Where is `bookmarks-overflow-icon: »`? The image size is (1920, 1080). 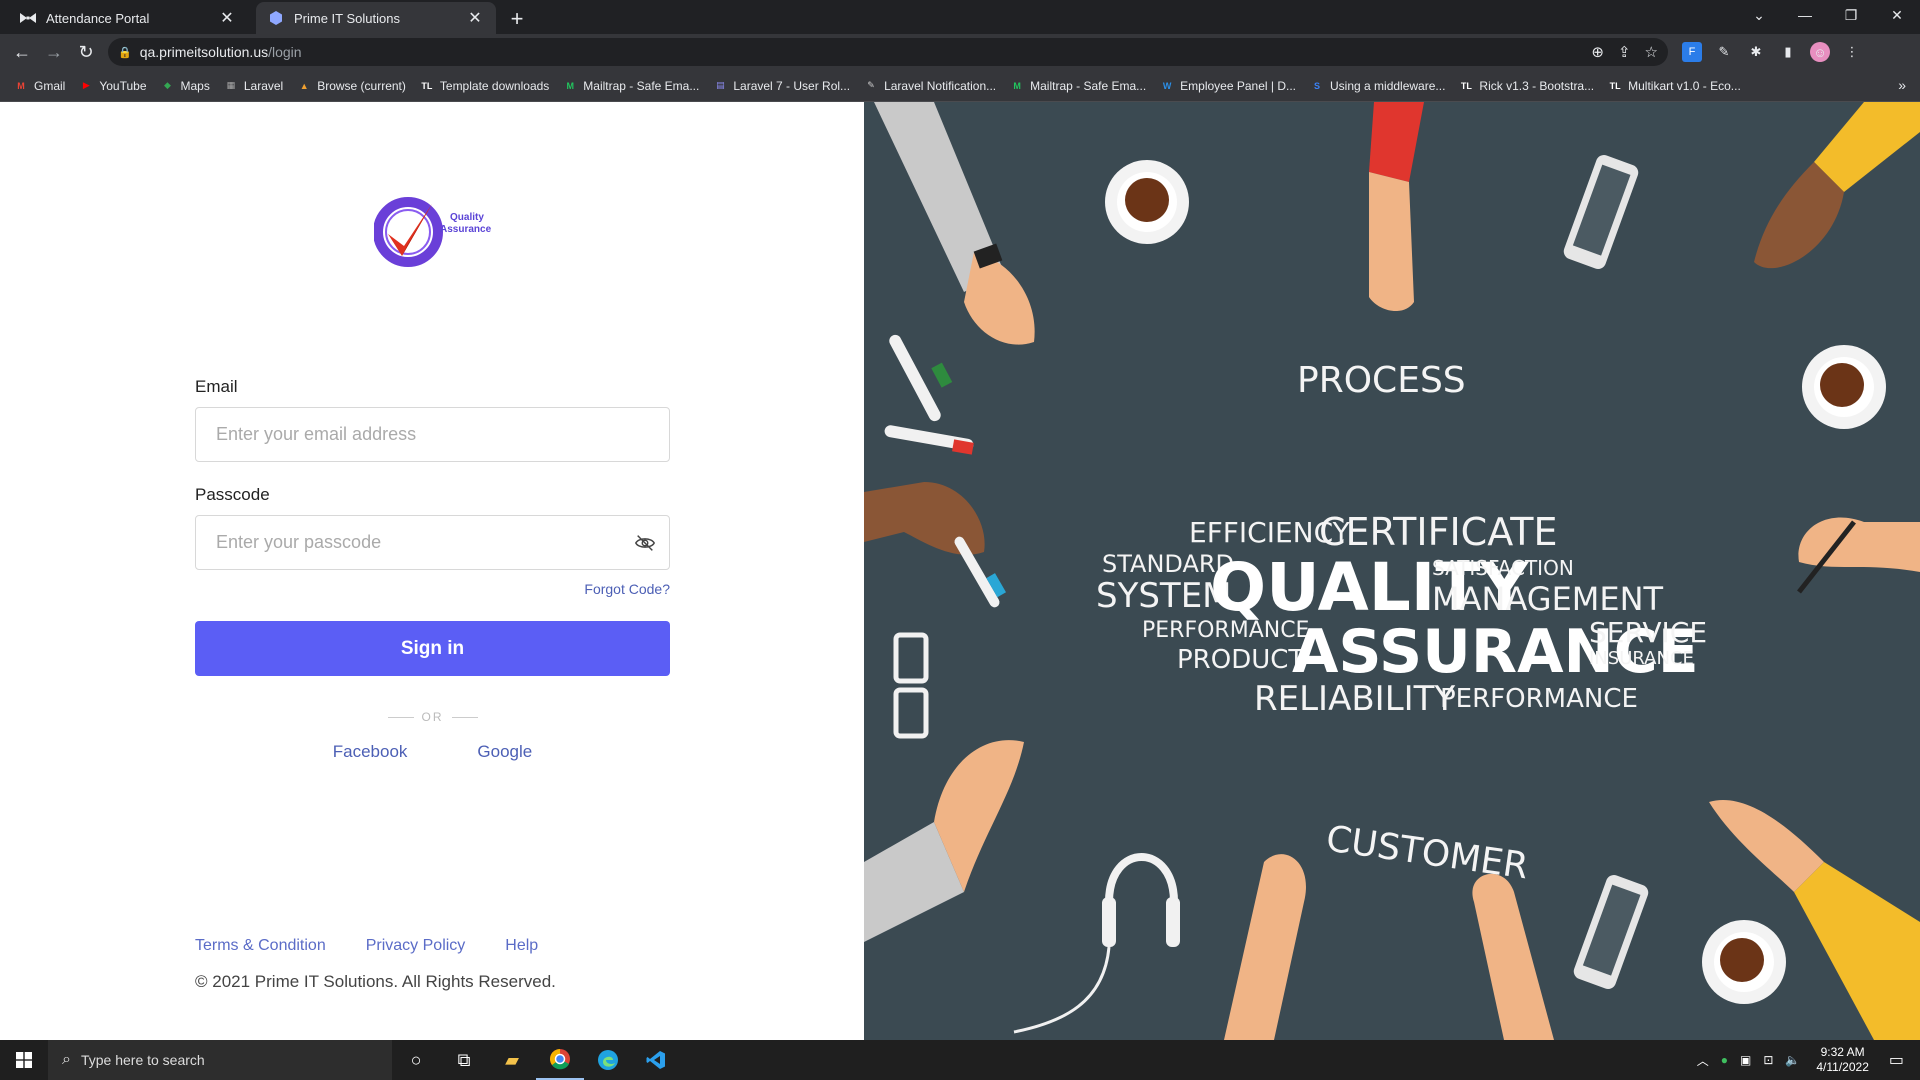
bookmarks-overflow-icon: » is located at coordinates (1902, 85).